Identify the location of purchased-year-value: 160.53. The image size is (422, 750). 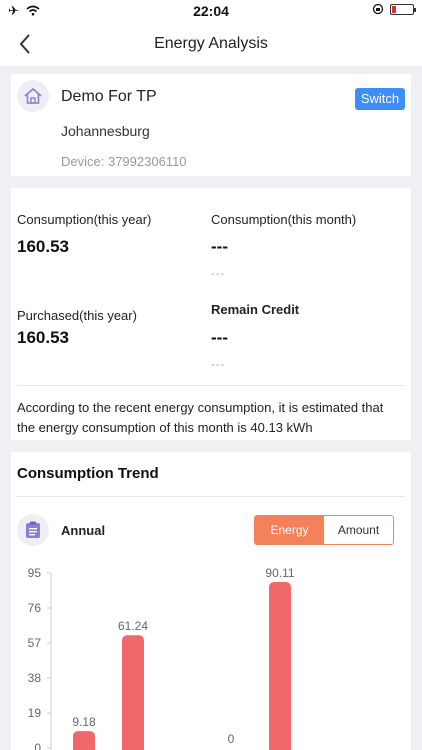
(43, 337).